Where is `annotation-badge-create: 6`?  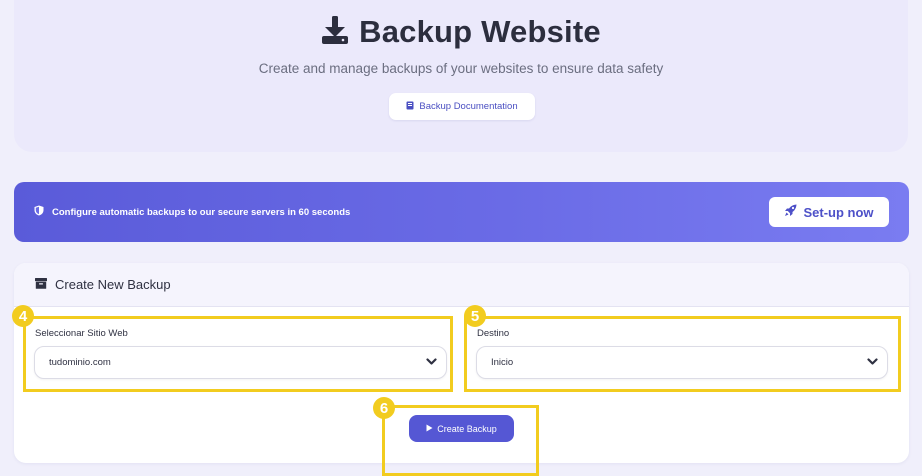
annotation-badge-create: 6 is located at coordinates (384, 408).